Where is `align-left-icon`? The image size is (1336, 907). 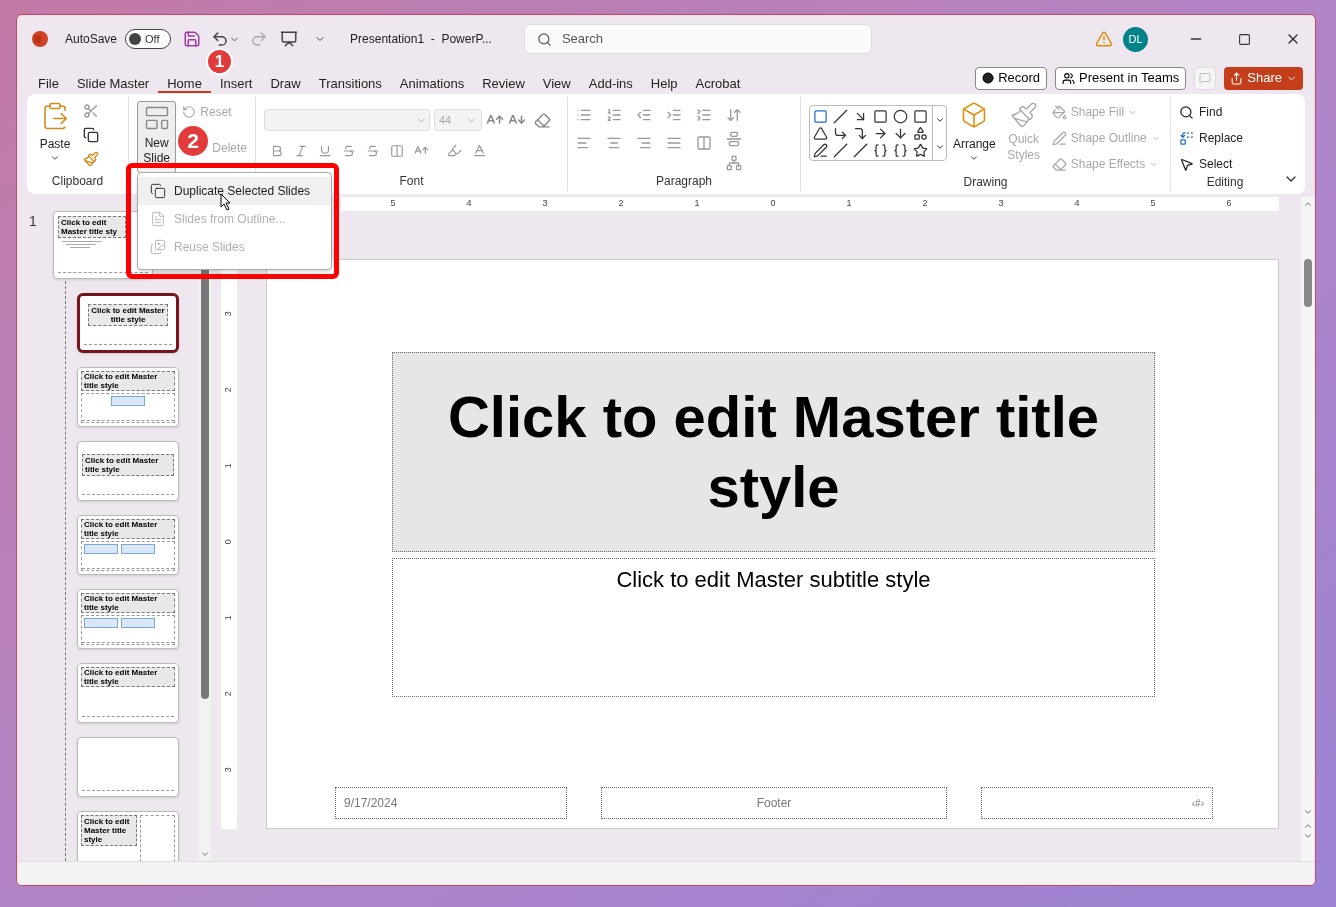
align-left-icon is located at coordinates (584, 143).